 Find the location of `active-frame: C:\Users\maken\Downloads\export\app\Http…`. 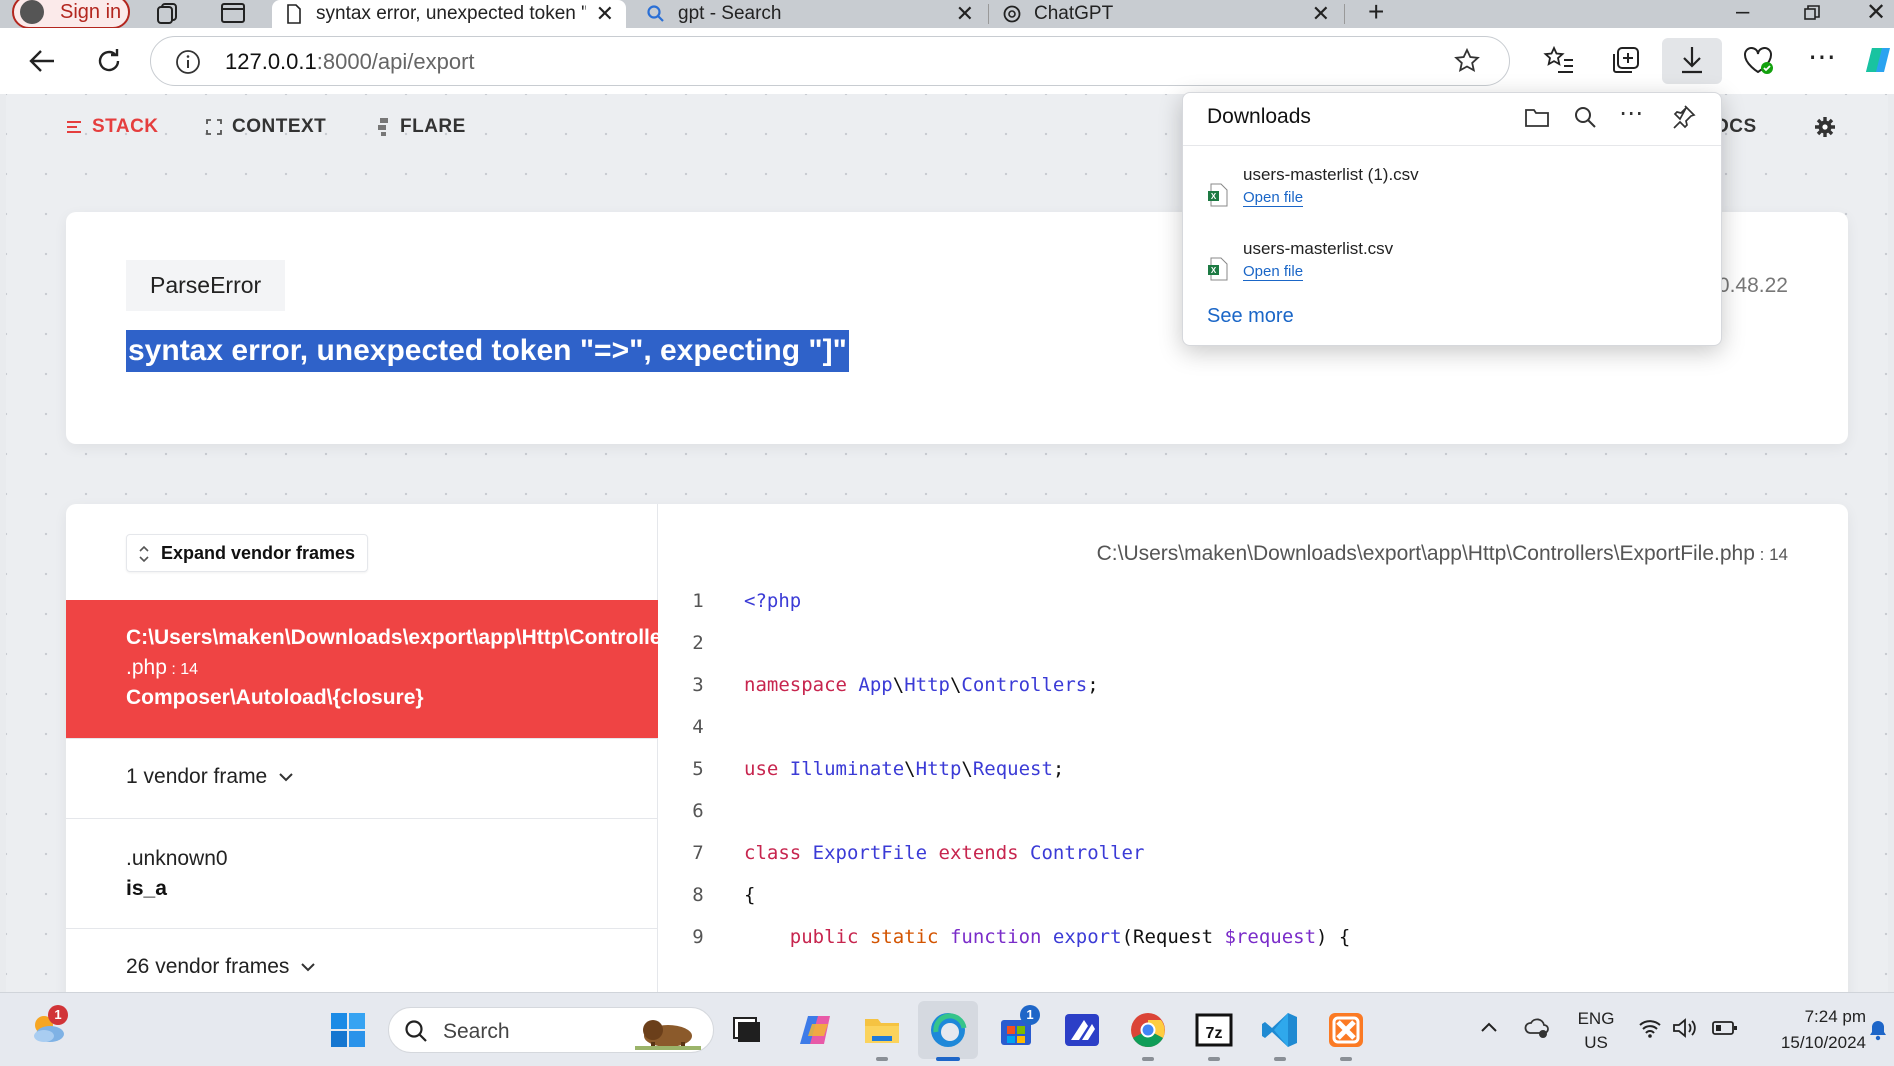

active-frame: C:\Users\maken\Downloads\export\app\Http… is located at coordinates (362, 669).